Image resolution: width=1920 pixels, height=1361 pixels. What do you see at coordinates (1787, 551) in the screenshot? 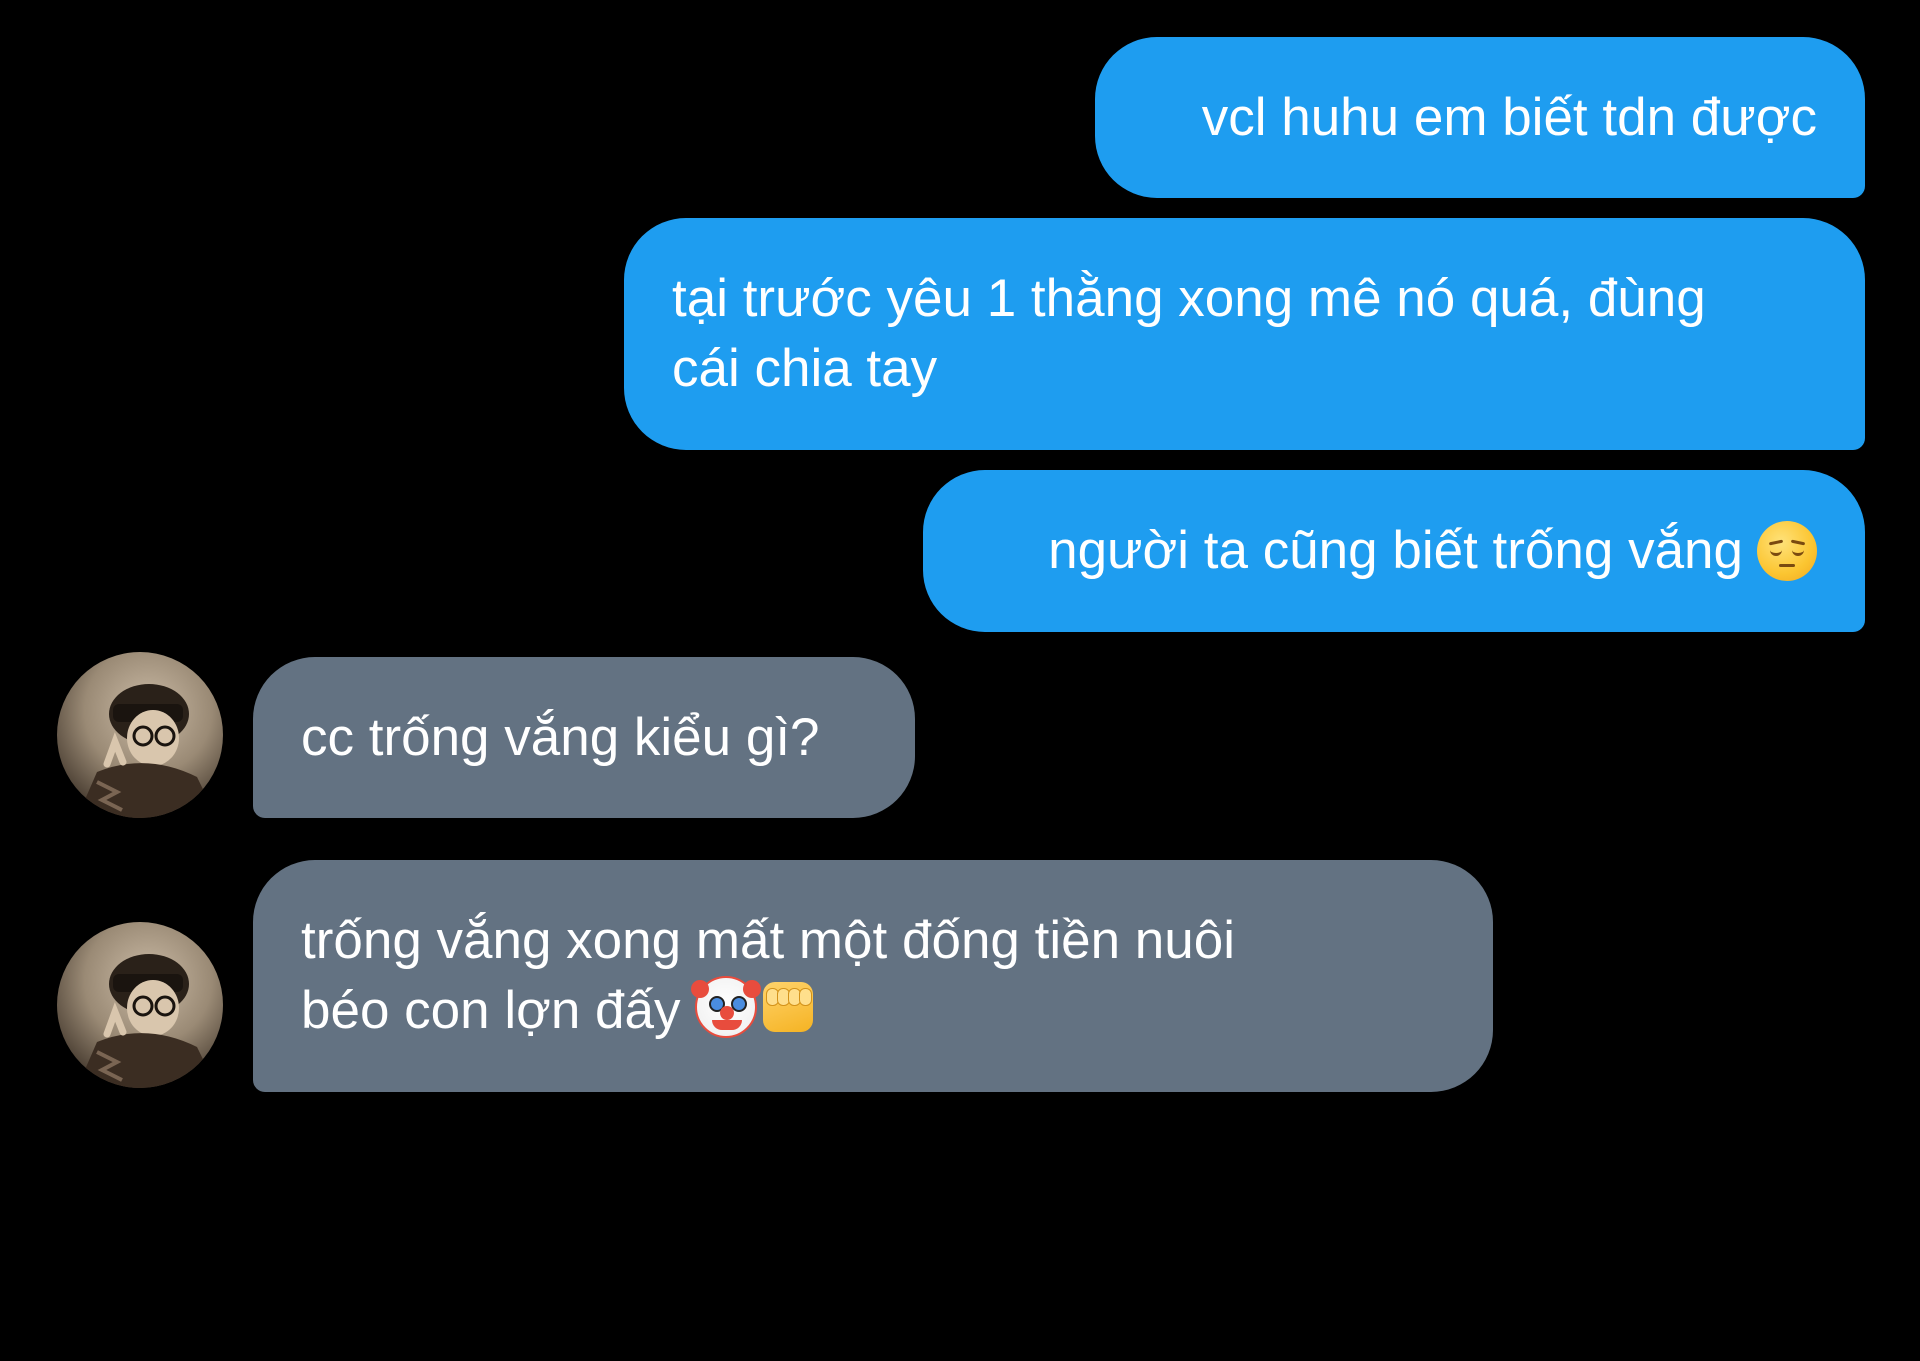
I see `pensive-face-icon` at bounding box center [1787, 551].